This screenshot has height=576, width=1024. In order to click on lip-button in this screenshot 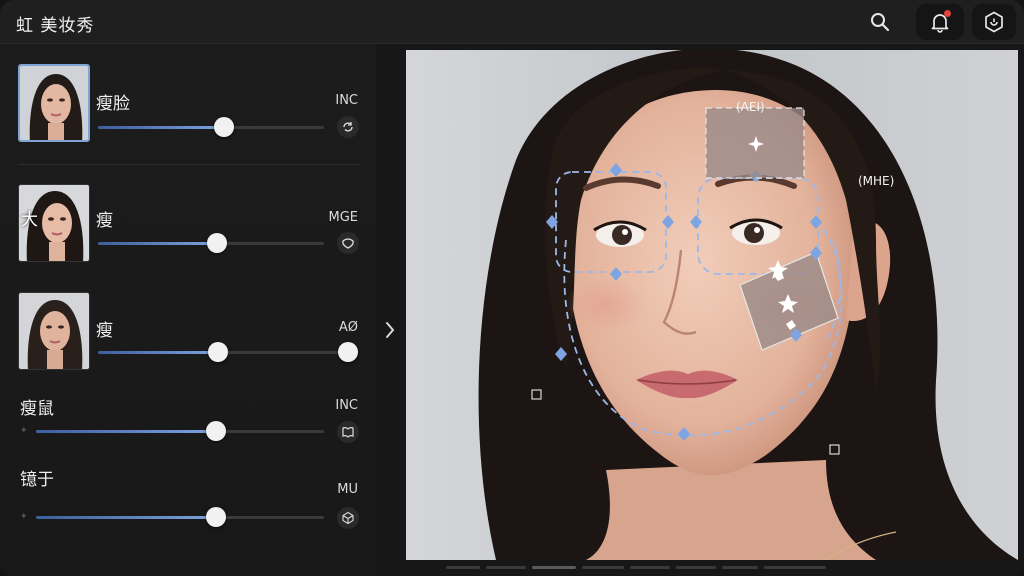, I will do `click(348, 518)`.